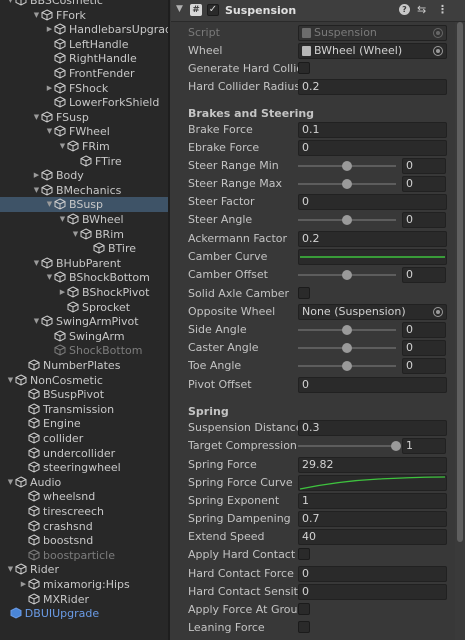 This screenshot has height=640, width=465. I want to click on hierarchy-item: tirescreech, so click(52, 511).